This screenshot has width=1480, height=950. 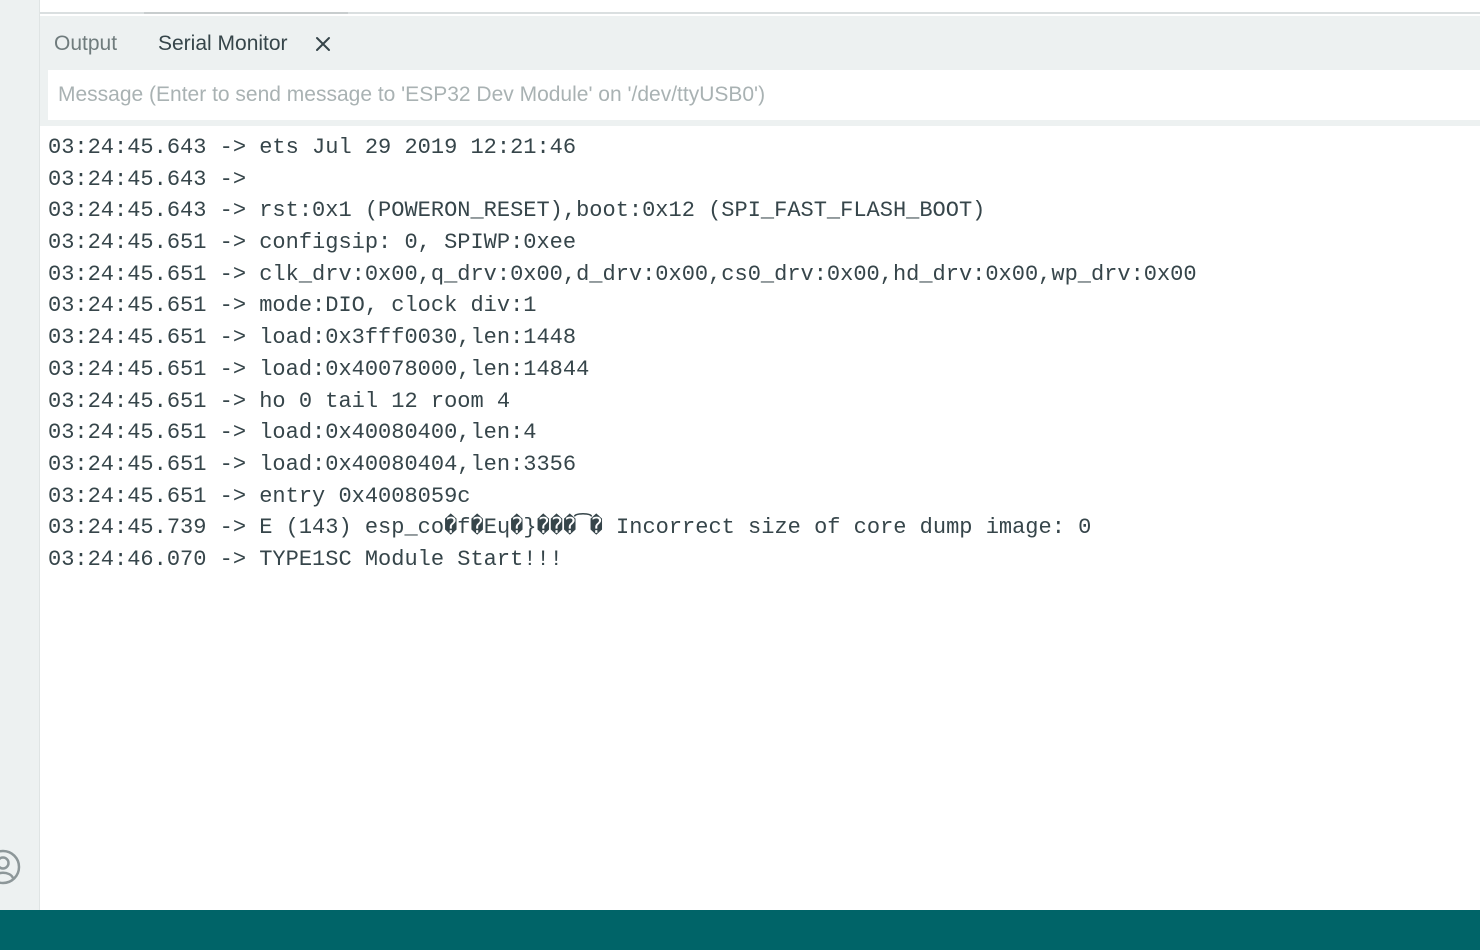 I want to click on close-icon, so click(x=323, y=44).